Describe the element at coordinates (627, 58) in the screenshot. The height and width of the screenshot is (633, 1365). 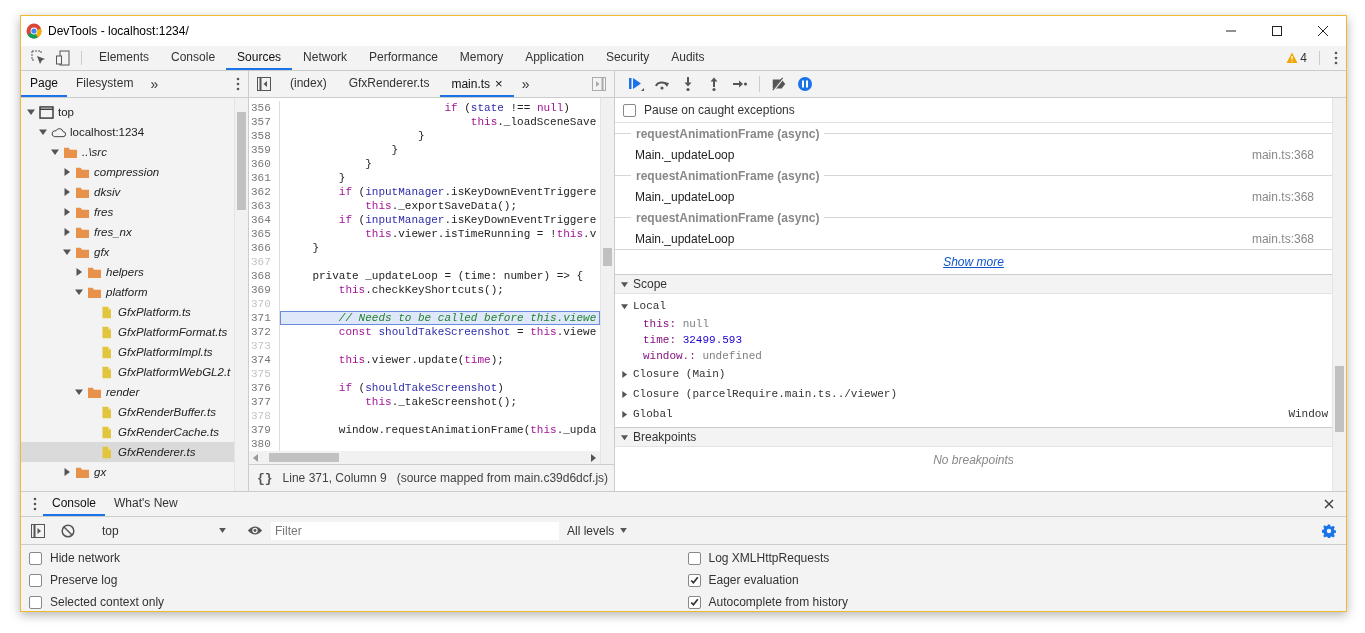
I see `panel-tab: Security` at that location.